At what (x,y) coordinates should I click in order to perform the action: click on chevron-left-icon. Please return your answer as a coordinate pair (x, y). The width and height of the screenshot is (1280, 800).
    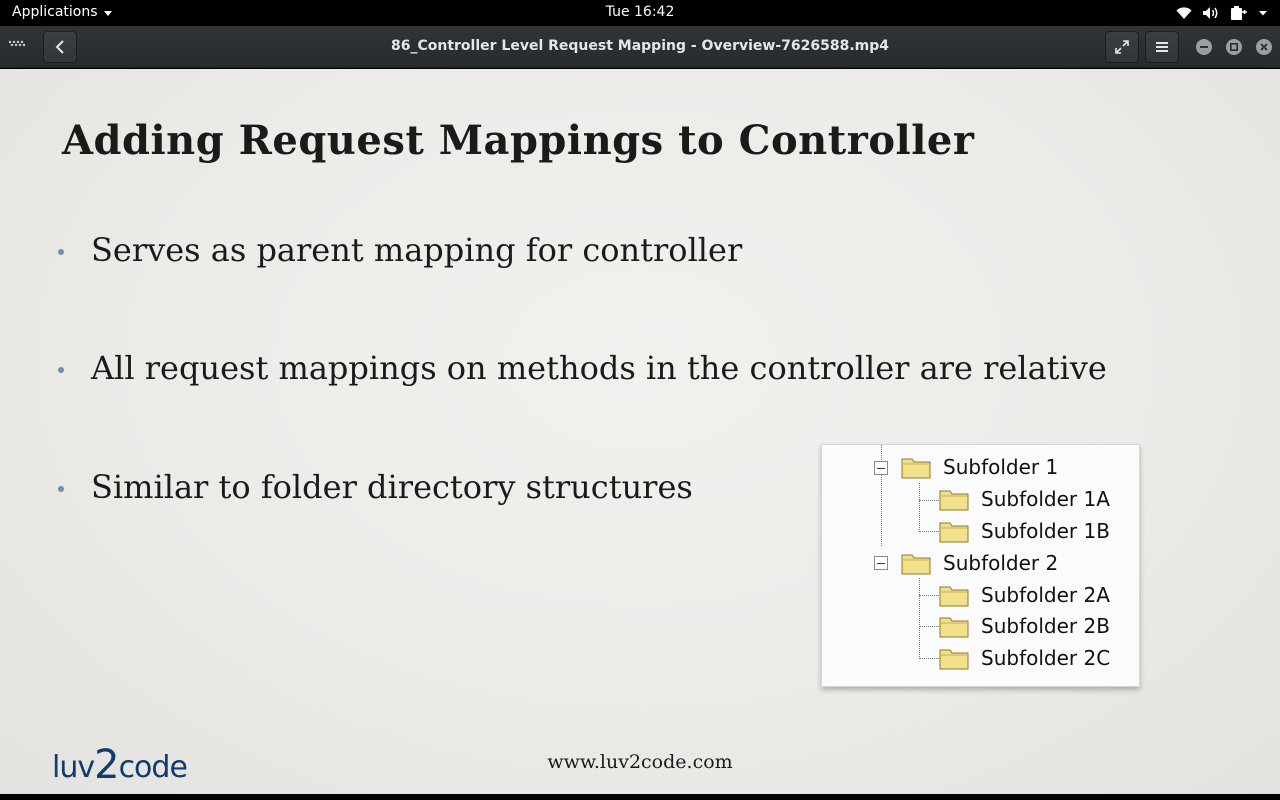
    Looking at the image, I should click on (59, 47).